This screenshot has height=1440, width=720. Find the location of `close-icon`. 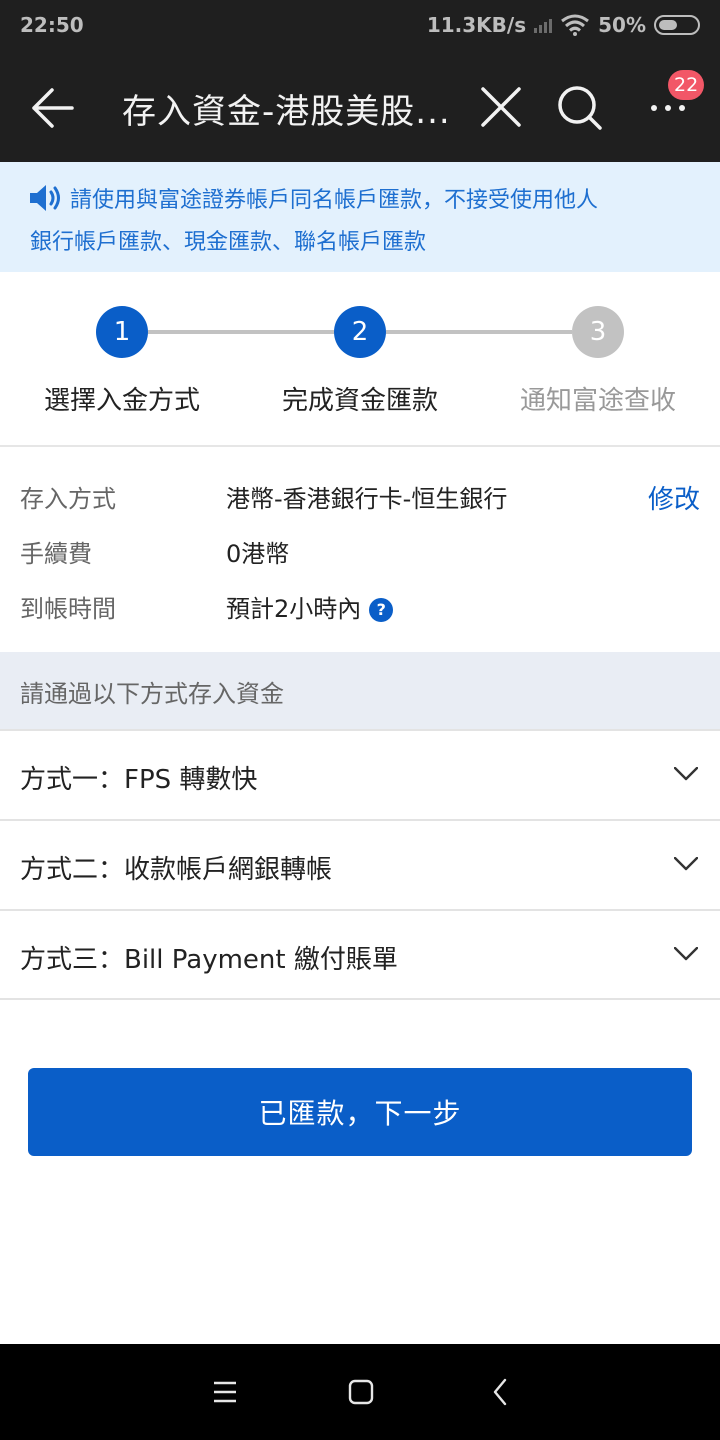

close-icon is located at coordinates (501, 107).